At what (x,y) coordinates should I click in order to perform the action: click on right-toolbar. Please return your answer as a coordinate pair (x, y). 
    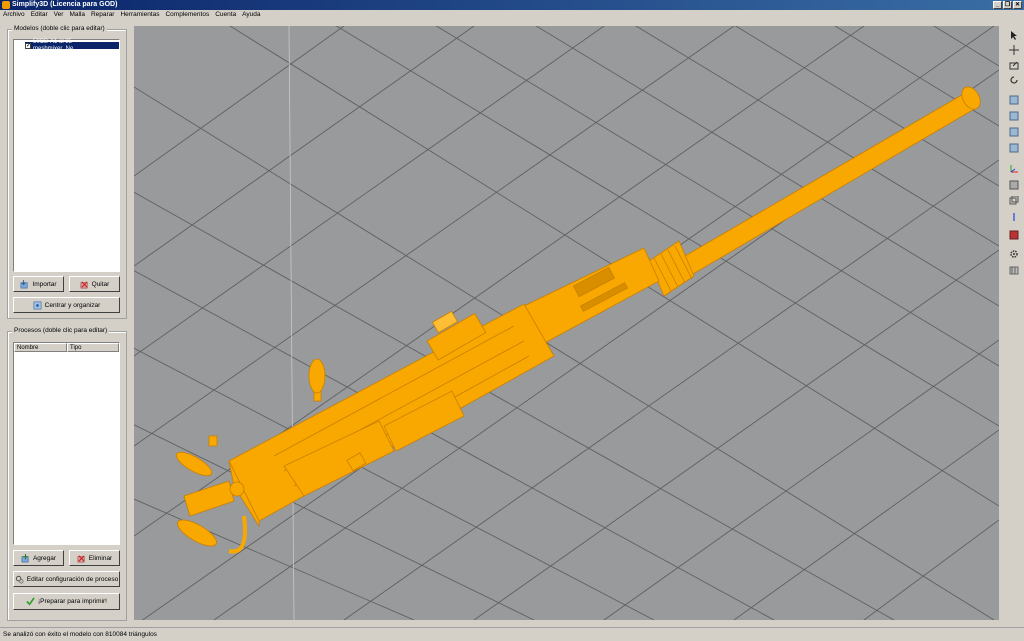
    Looking at the image, I should click on (1013, 323).